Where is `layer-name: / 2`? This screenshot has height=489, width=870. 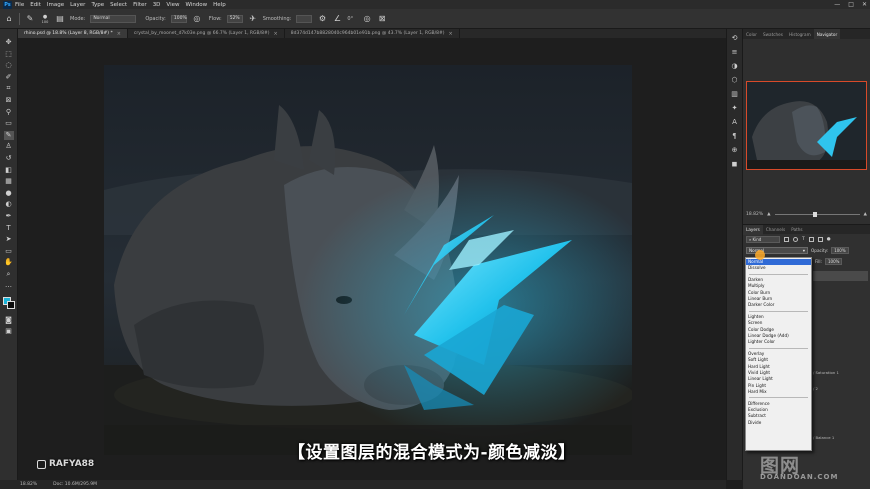 layer-name: / 2 is located at coordinates (815, 388).